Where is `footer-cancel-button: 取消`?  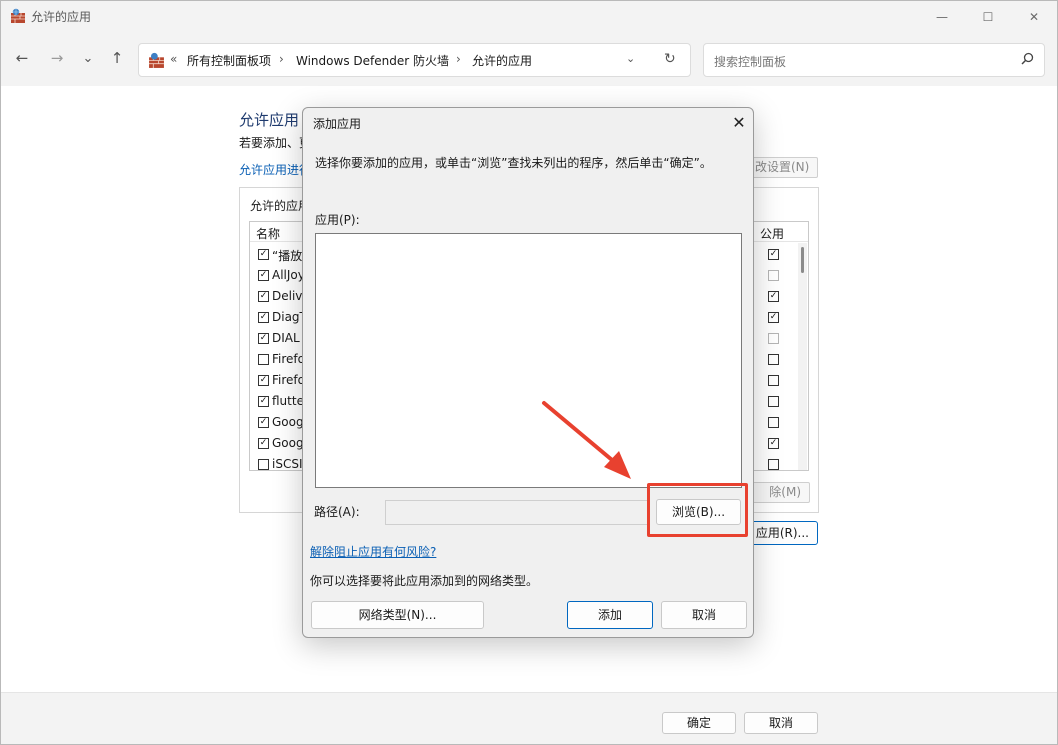 footer-cancel-button: 取消 is located at coordinates (781, 723).